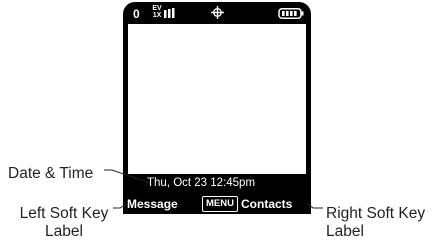  Describe the element at coordinates (136, 14) in the screenshot. I see `status-digit: 0` at that location.